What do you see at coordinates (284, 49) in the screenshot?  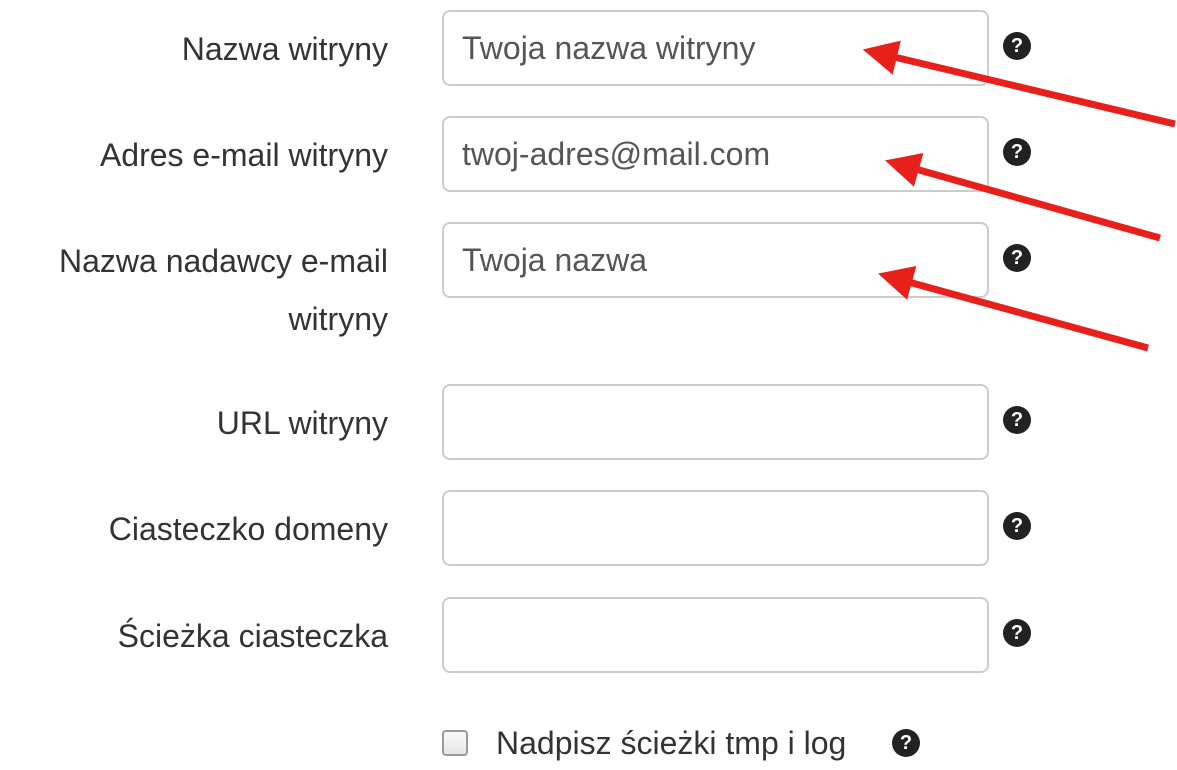 I see `site-name-label: Nazwa witryny` at bounding box center [284, 49].